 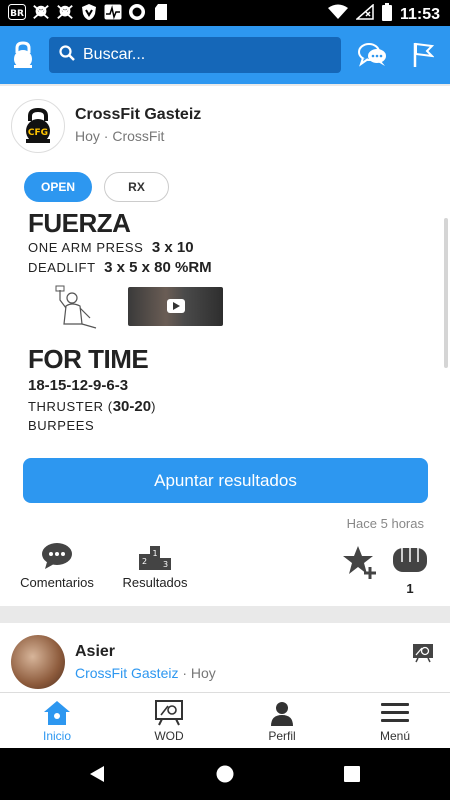 What do you see at coordinates (225, 720) in the screenshot?
I see `bottom-nav: Inicio WOD Perfil Menú` at bounding box center [225, 720].